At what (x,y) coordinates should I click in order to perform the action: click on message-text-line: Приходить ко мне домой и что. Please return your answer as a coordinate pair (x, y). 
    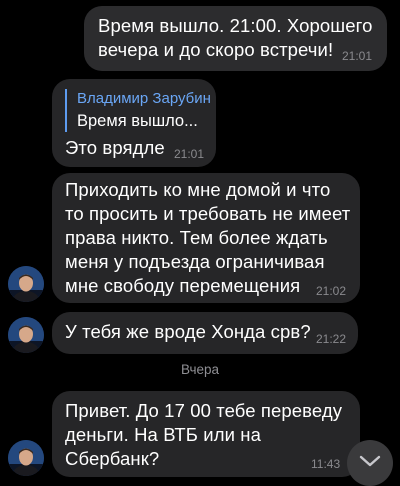
    Looking at the image, I should click on (198, 189).